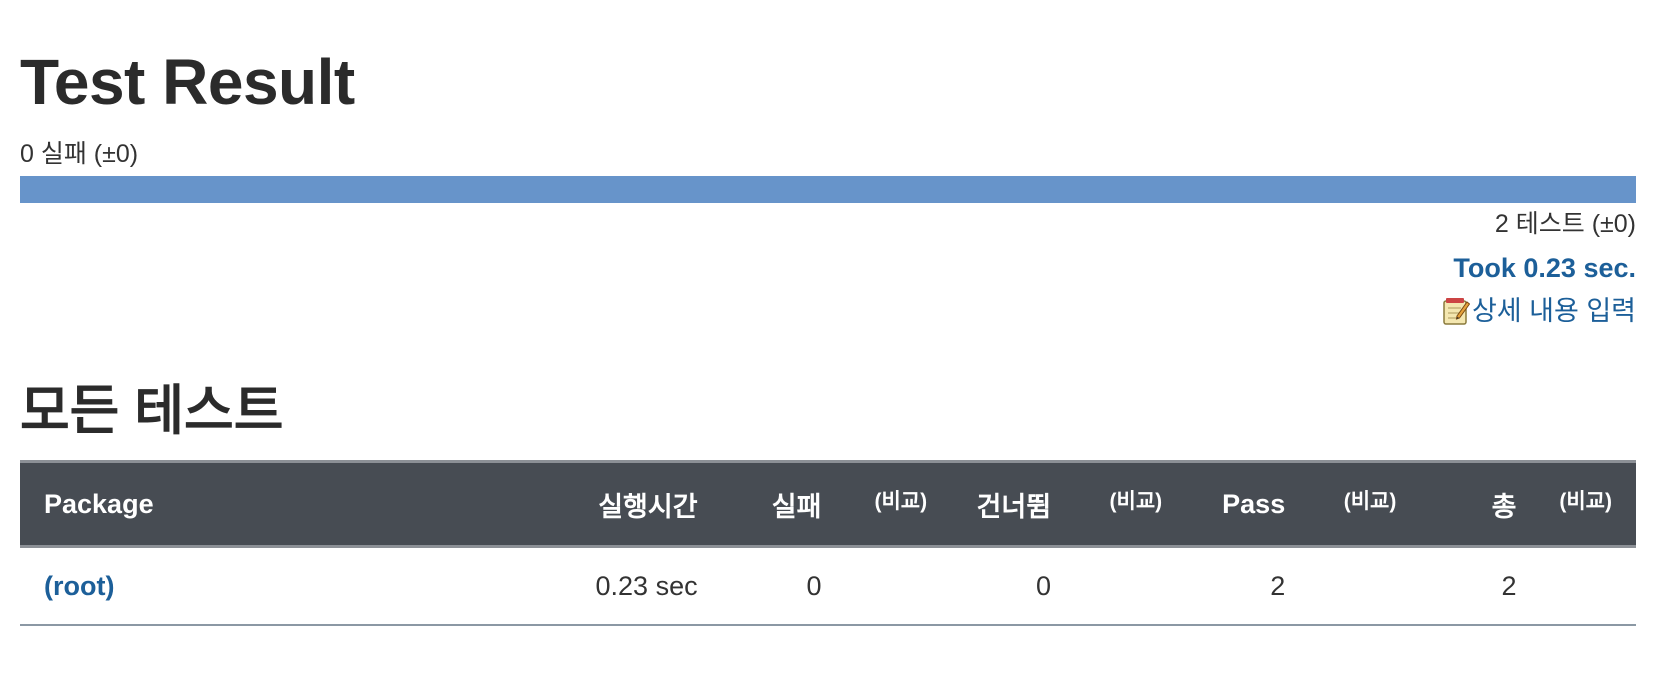  Describe the element at coordinates (989, 586) in the screenshot. I see `cell-skip: 0` at that location.